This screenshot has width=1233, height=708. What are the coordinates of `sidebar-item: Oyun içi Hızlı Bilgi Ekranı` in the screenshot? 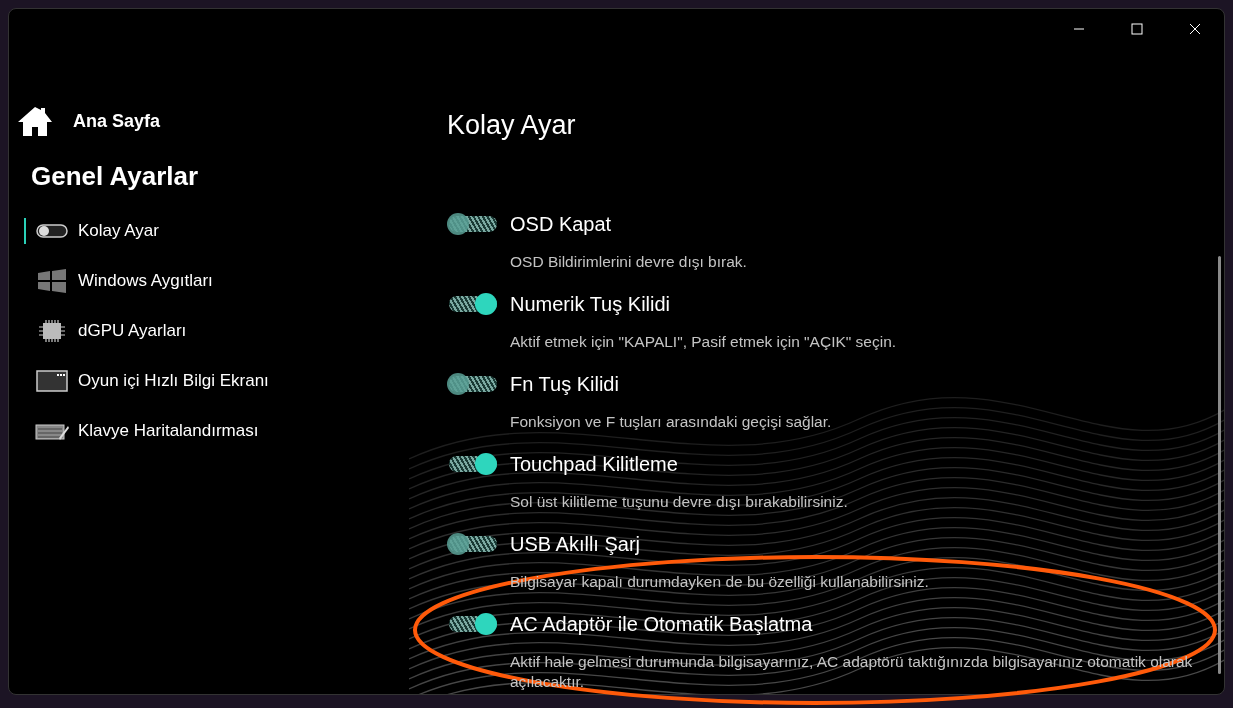 It's located at (173, 381).